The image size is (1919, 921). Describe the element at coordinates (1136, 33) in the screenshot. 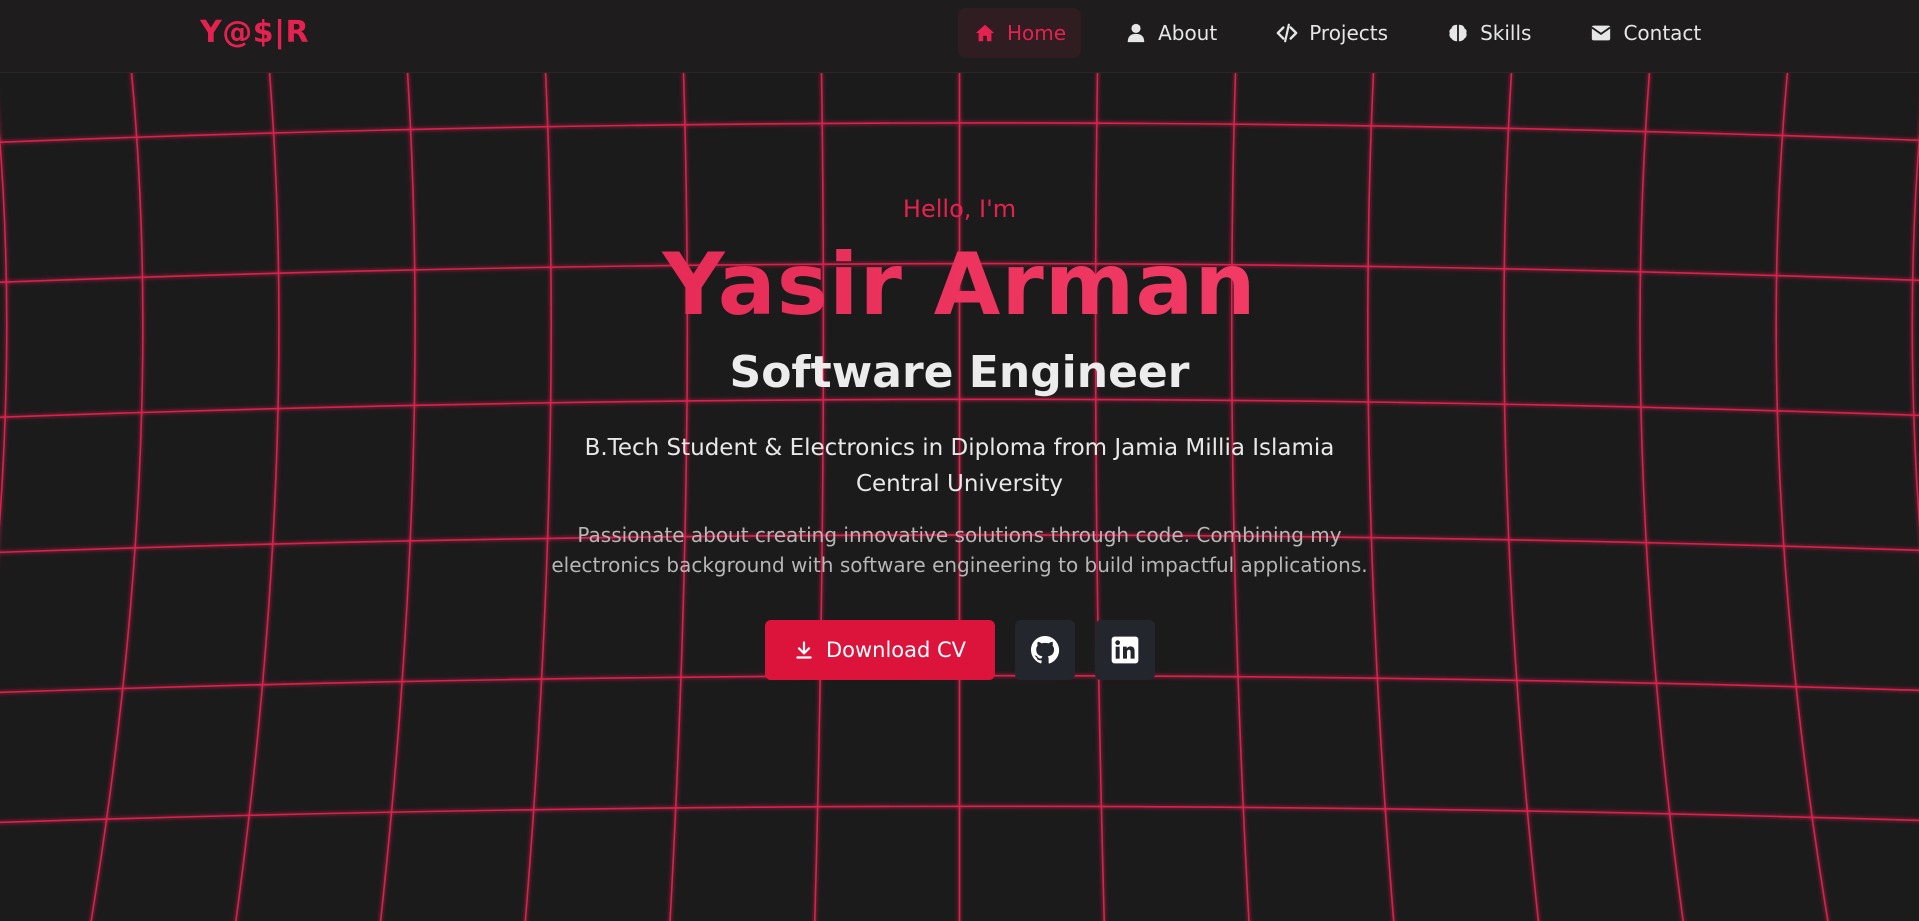

I see `user-icon` at that location.